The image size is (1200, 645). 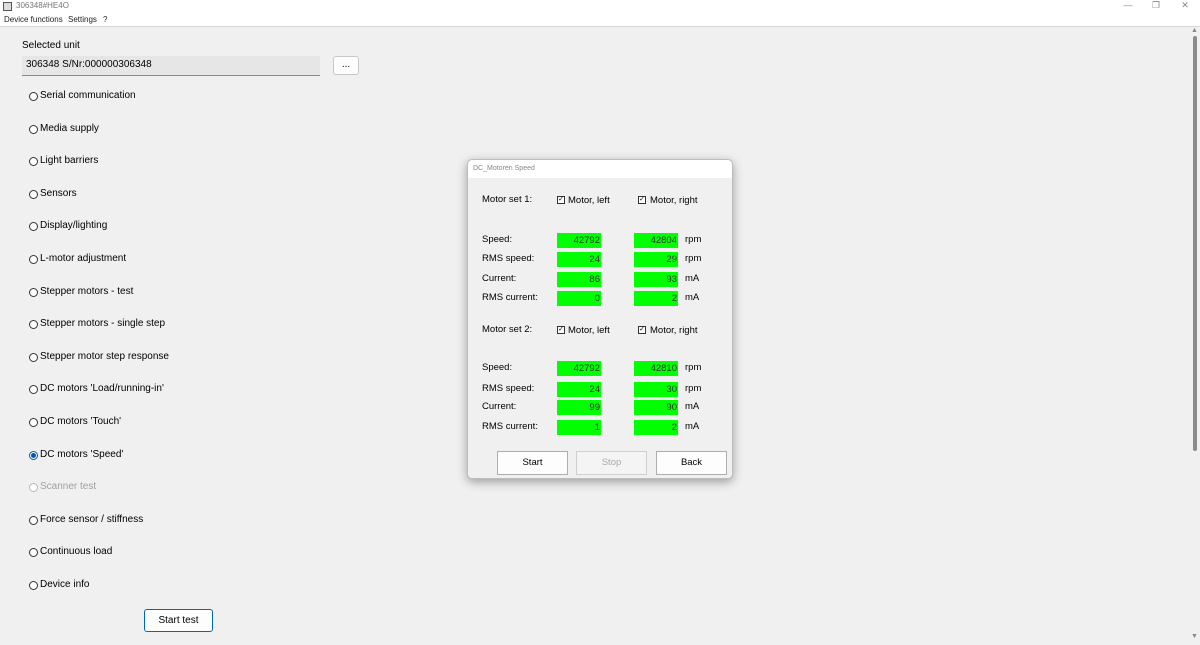 I want to click on scroll-thumb, so click(x=1195, y=243).